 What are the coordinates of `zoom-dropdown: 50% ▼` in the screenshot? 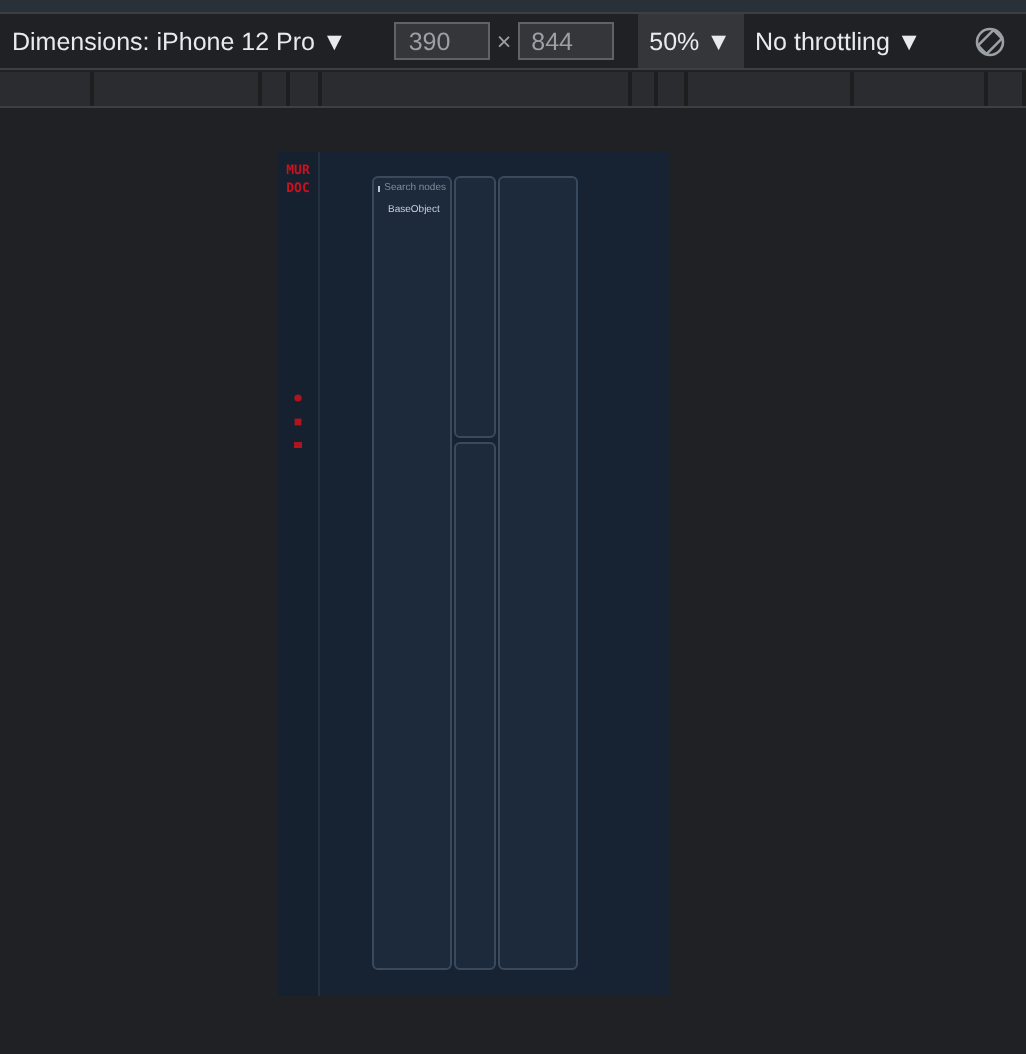 It's located at (690, 41).